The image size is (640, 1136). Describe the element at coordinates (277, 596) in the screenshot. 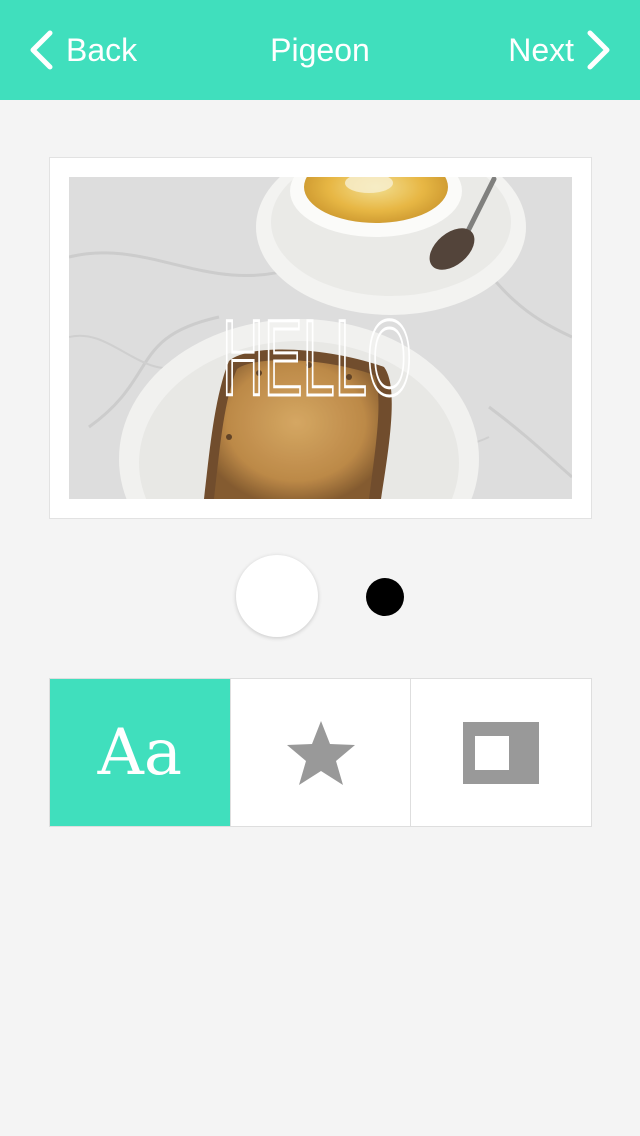

I see `color-swatch-white` at that location.